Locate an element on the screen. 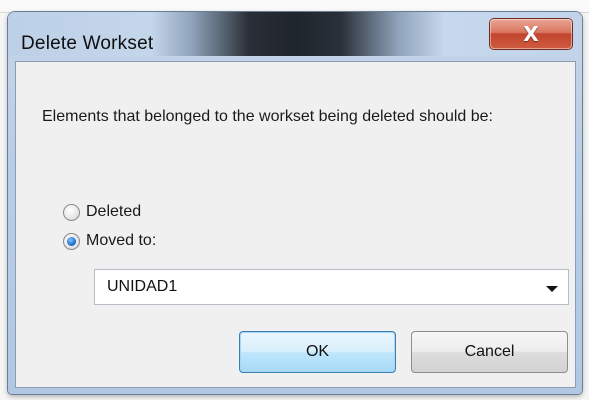  dialog-title: Delete Workset is located at coordinates (87, 43).